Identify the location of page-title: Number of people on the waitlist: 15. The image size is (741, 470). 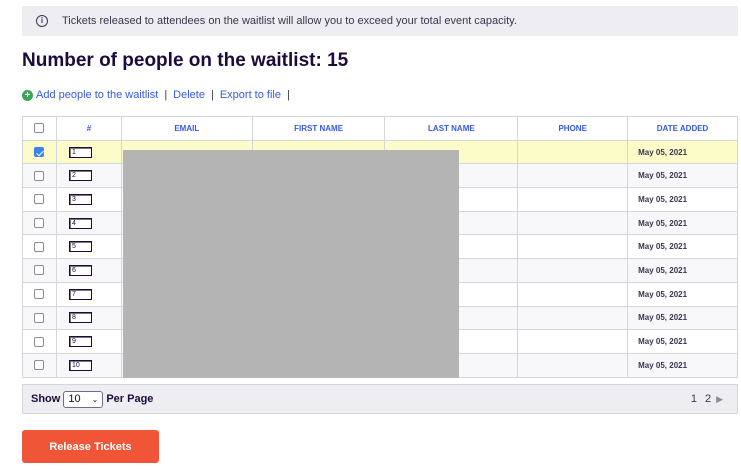
(185, 60).